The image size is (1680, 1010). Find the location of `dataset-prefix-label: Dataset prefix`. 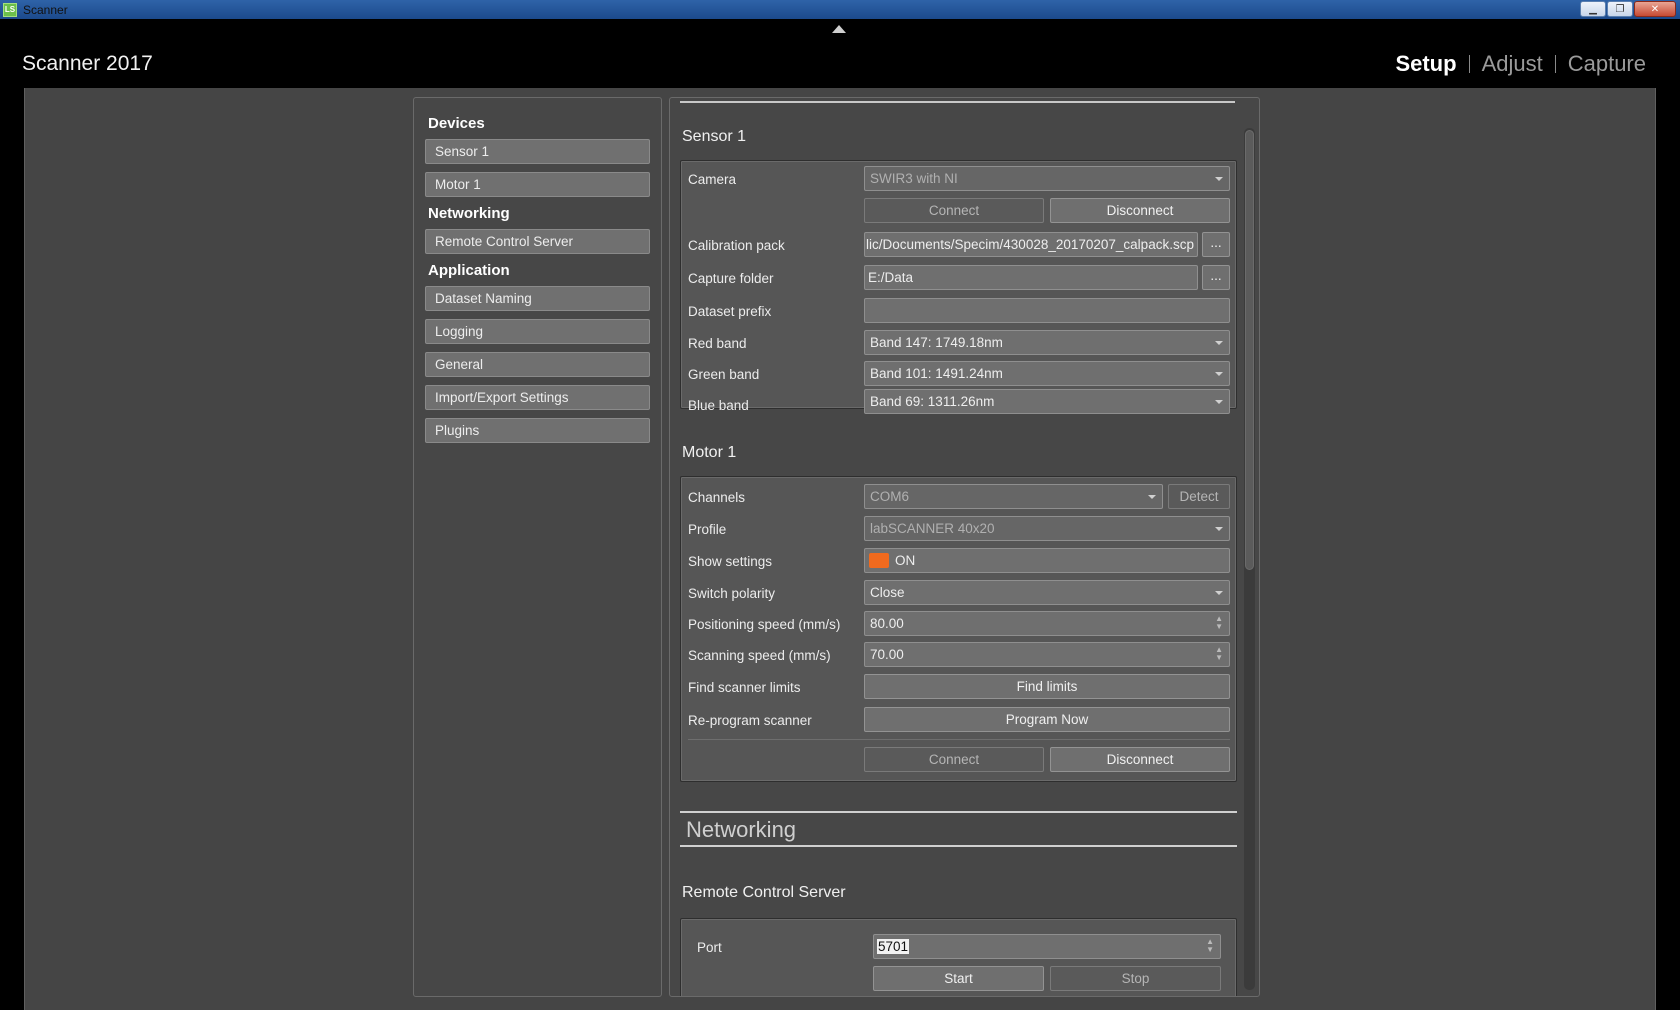

dataset-prefix-label: Dataset prefix is located at coordinates (730, 311).